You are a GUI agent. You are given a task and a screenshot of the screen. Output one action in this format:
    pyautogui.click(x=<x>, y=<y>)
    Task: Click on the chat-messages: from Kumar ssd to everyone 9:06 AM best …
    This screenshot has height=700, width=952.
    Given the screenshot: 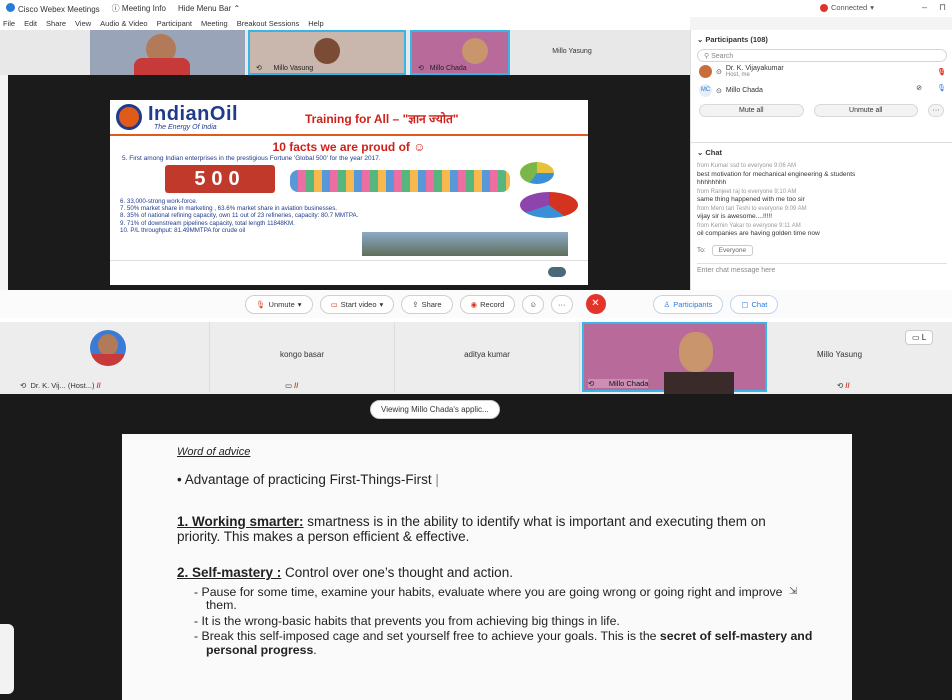 What is the action you would take?
    pyautogui.click(x=821, y=200)
    